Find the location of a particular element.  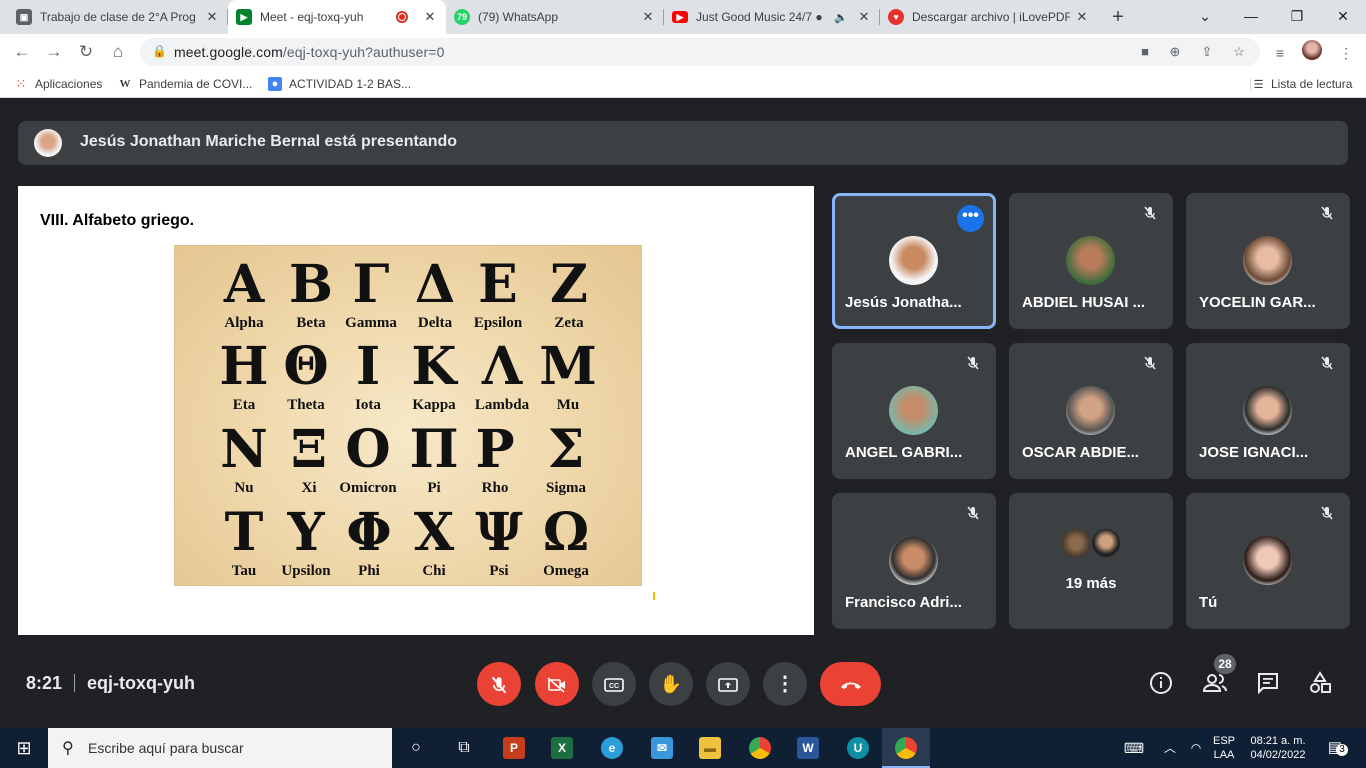

task-view-icon: ⧉ is located at coordinates (464, 748).